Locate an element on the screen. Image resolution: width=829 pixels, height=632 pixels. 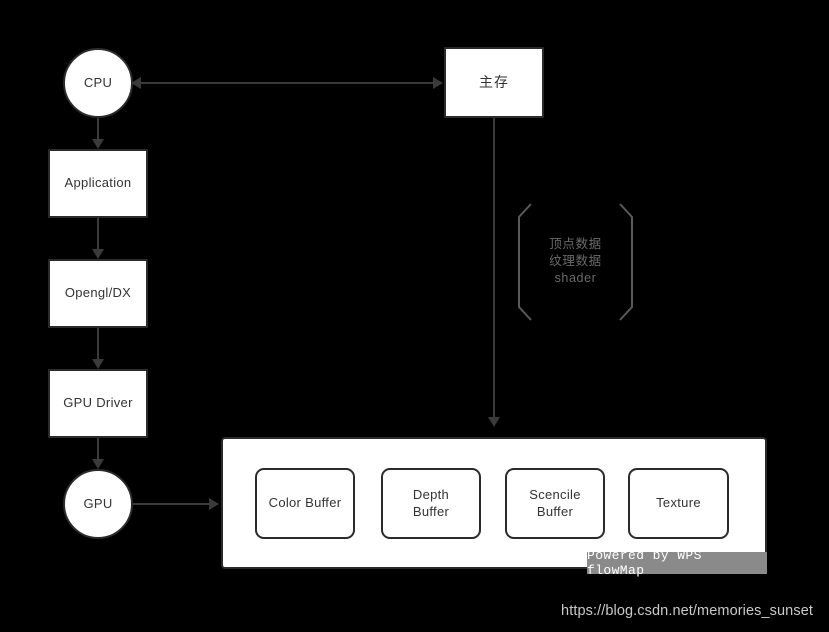
node-gpu-driver-label: GPU Driver is located at coordinates (98, 403).